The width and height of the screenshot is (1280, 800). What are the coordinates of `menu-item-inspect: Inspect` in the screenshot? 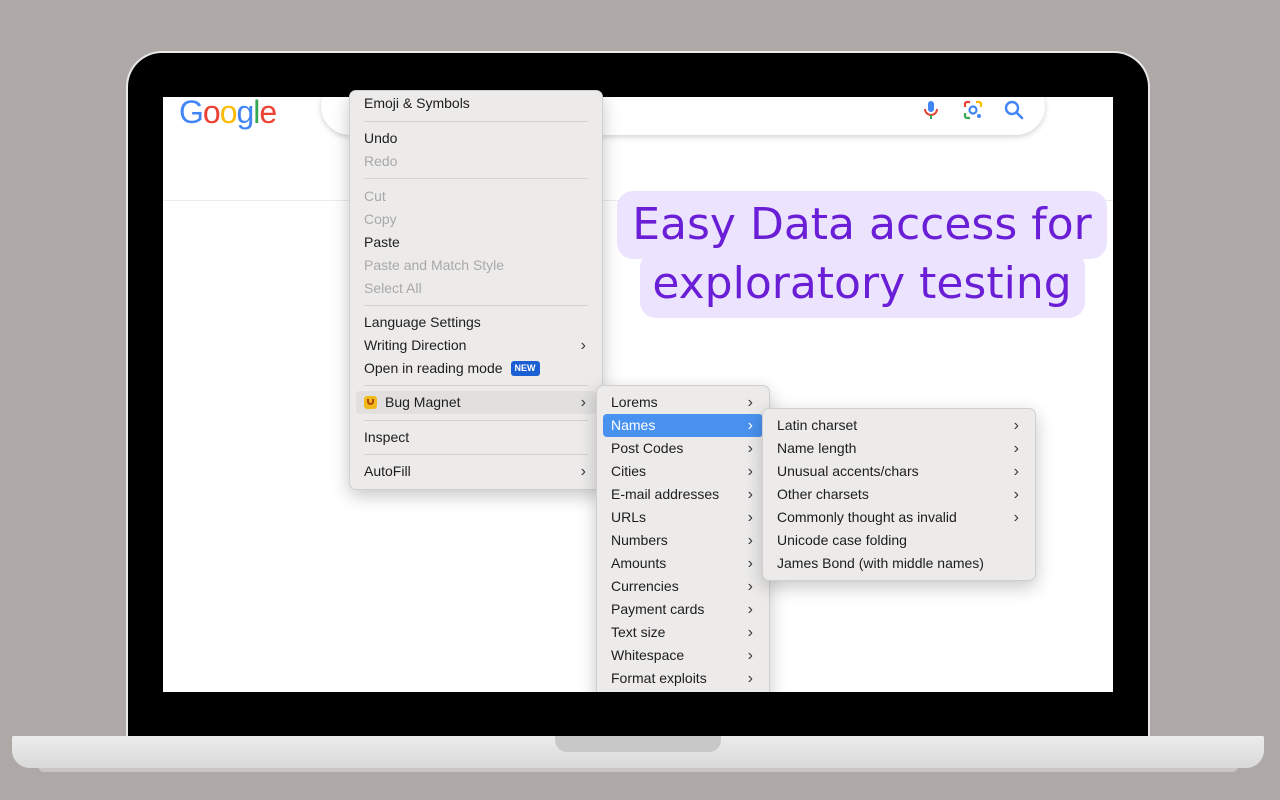 It's located at (476, 437).